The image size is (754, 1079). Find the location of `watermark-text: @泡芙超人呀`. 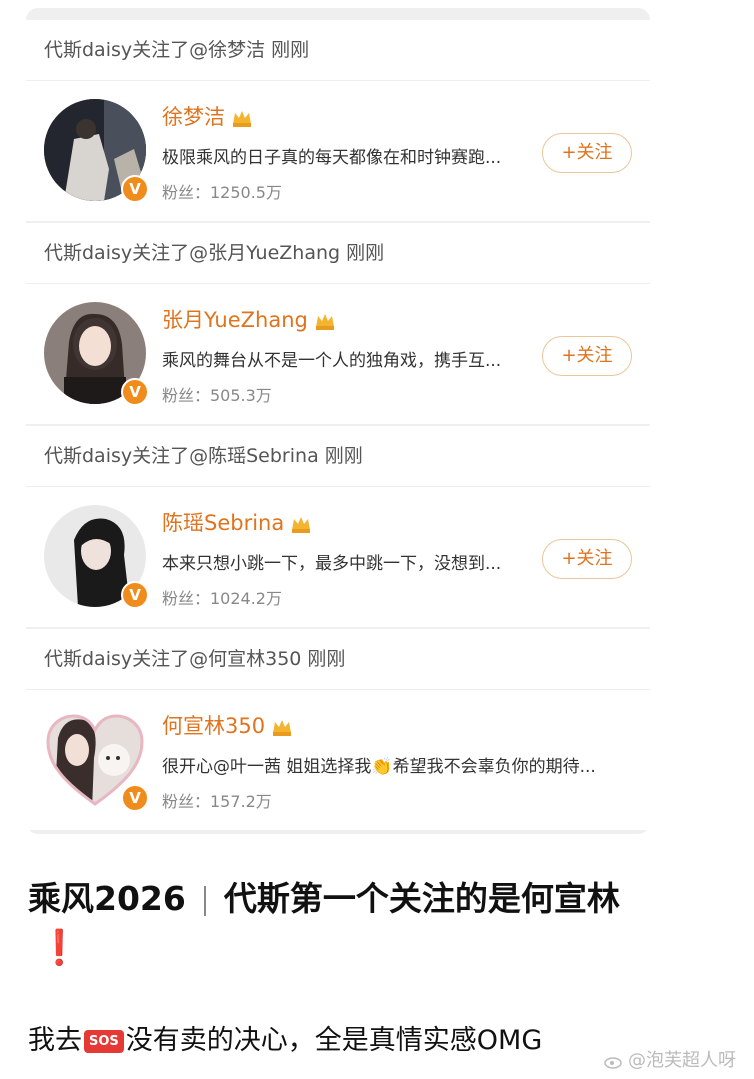

watermark-text: @泡芙超人呀 is located at coordinates (682, 1060).